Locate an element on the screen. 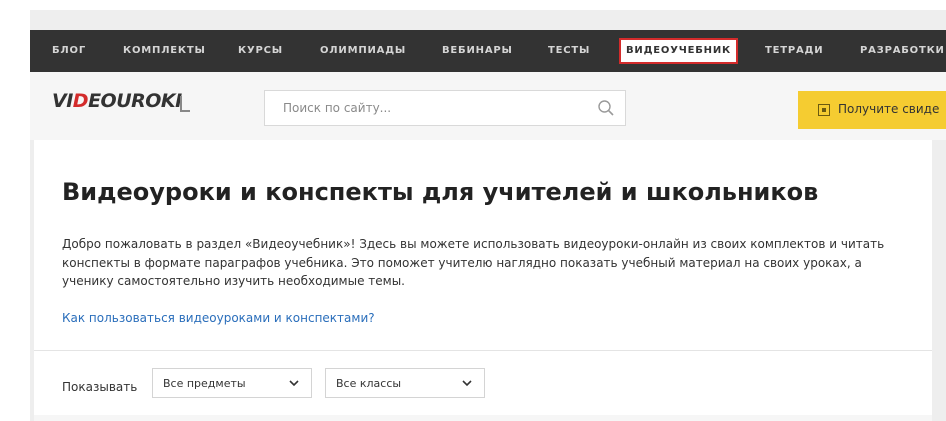 The width and height of the screenshot is (946, 421). search-icon is located at coordinates (606, 108).